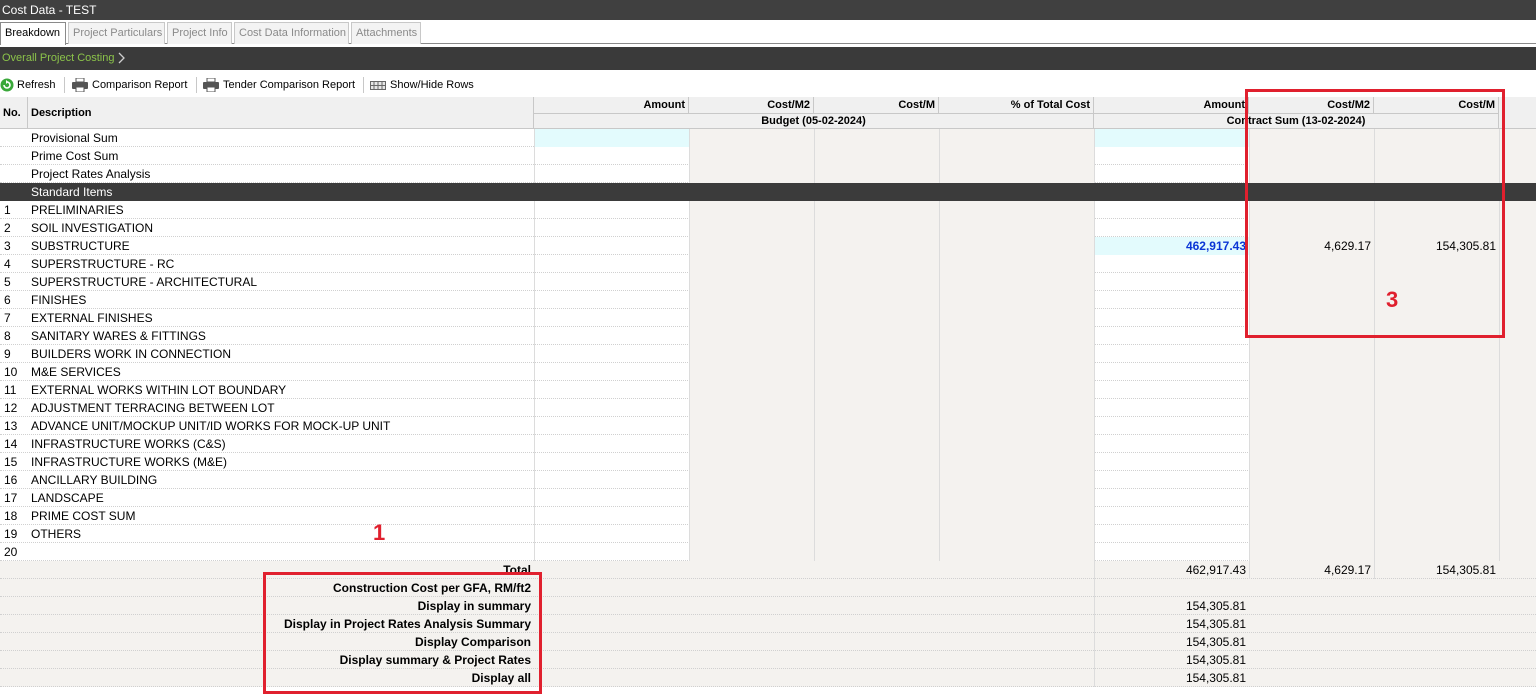 The width and height of the screenshot is (1536, 694). I want to click on table-row: 9 BUILDERS WORK IN CONNECTION, so click(768, 354).